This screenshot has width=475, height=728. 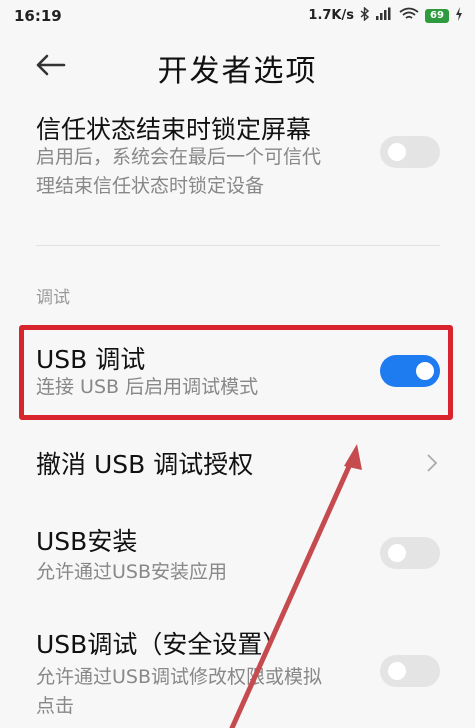 What do you see at coordinates (132, 572) in the screenshot?
I see `setting-desc: 允许通过USB安装应用` at bounding box center [132, 572].